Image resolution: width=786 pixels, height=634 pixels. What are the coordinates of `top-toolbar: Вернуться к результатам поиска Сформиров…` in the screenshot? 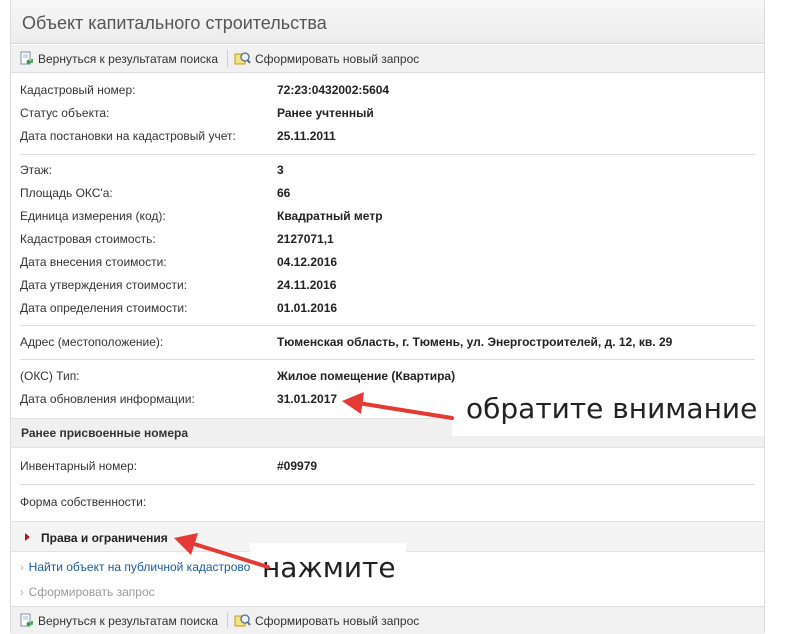 It's located at (387, 59).